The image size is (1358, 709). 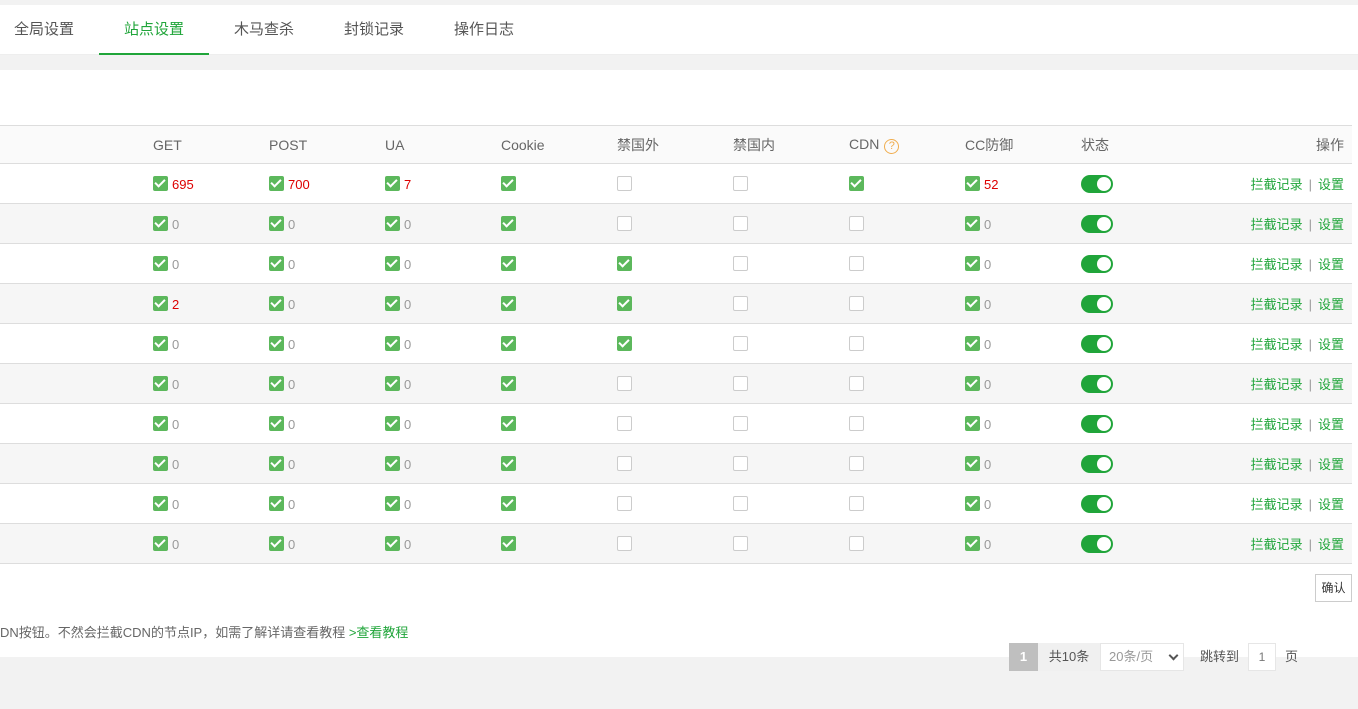 I want to click on help-icon: ?, so click(x=892, y=146).